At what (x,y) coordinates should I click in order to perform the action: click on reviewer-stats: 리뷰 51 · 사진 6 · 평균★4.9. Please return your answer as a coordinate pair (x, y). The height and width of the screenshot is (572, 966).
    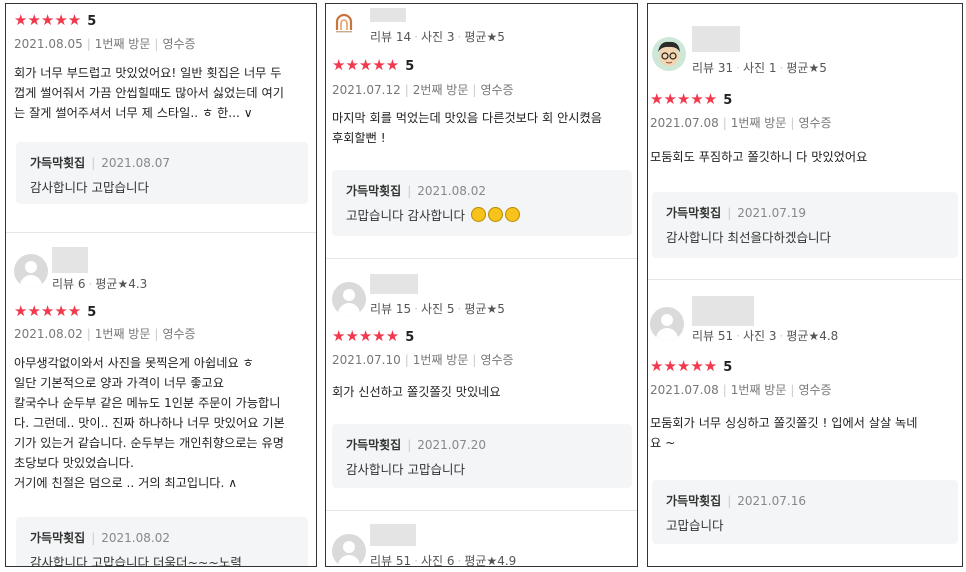
    Looking at the image, I should click on (443, 560).